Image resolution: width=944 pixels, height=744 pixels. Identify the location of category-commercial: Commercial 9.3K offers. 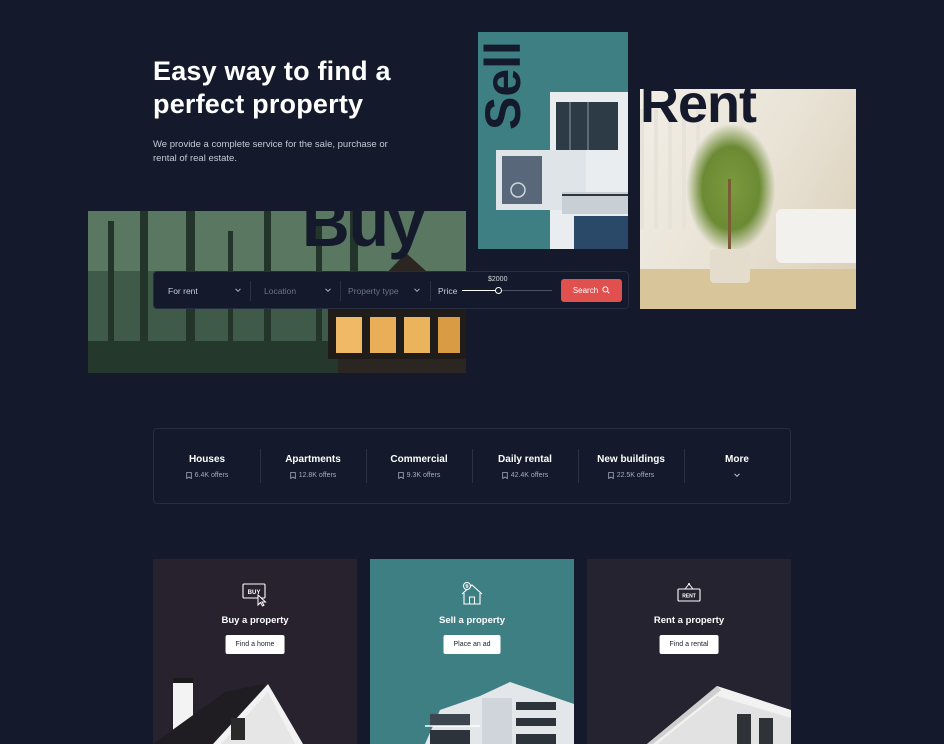
(419, 466).